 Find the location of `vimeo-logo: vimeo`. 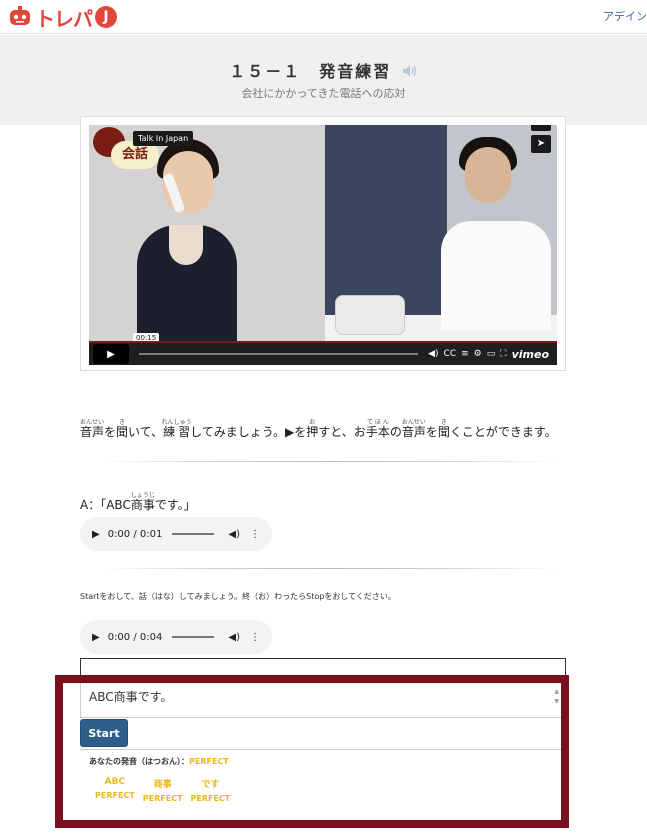

vimeo-logo: vimeo is located at coordinates (530, 354).